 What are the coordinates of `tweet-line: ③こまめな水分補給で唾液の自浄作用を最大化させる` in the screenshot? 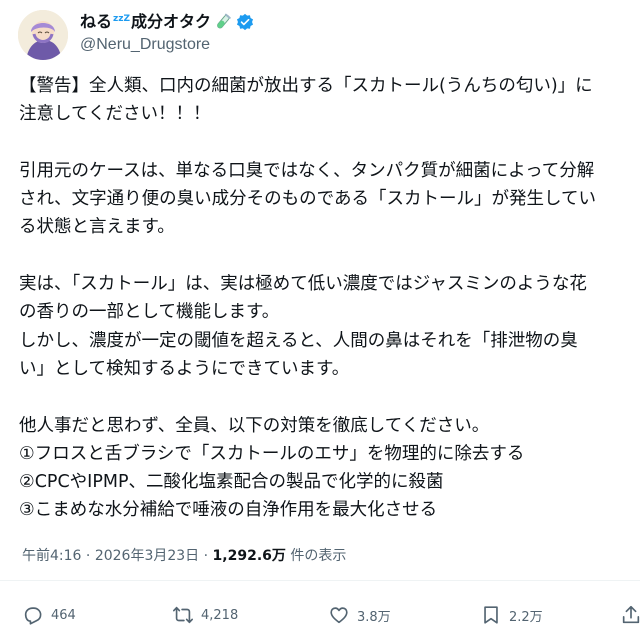 It's located at (228, 510).